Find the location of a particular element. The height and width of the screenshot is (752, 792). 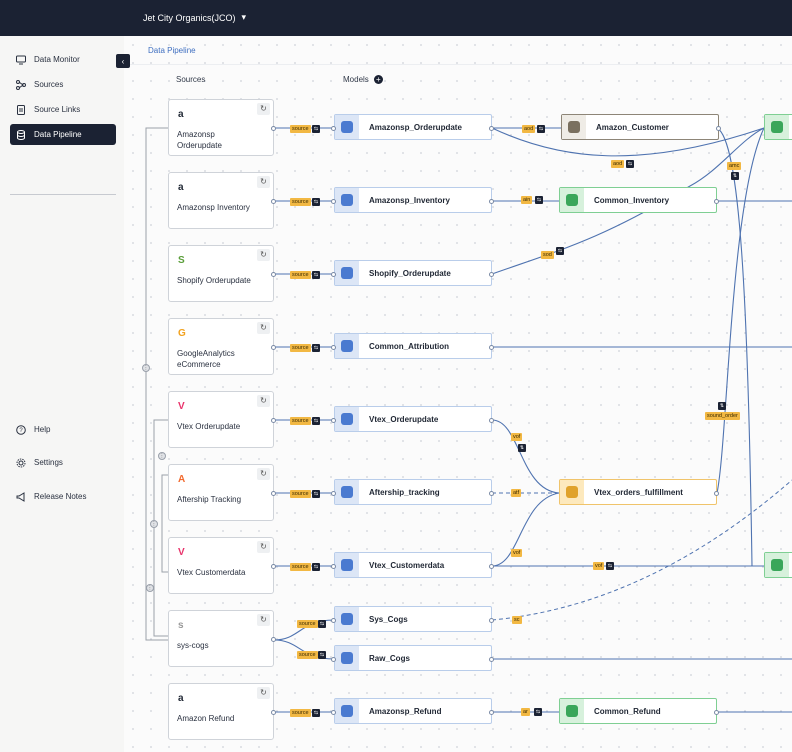

edge-tag-ar: ar is located at coordinates (525, 712).